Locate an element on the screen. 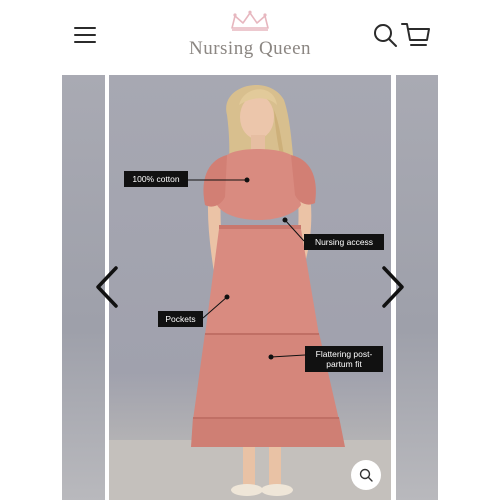 The width and height of the screenshot is (500, 500). cart-button is located at coordinates (416, 35).